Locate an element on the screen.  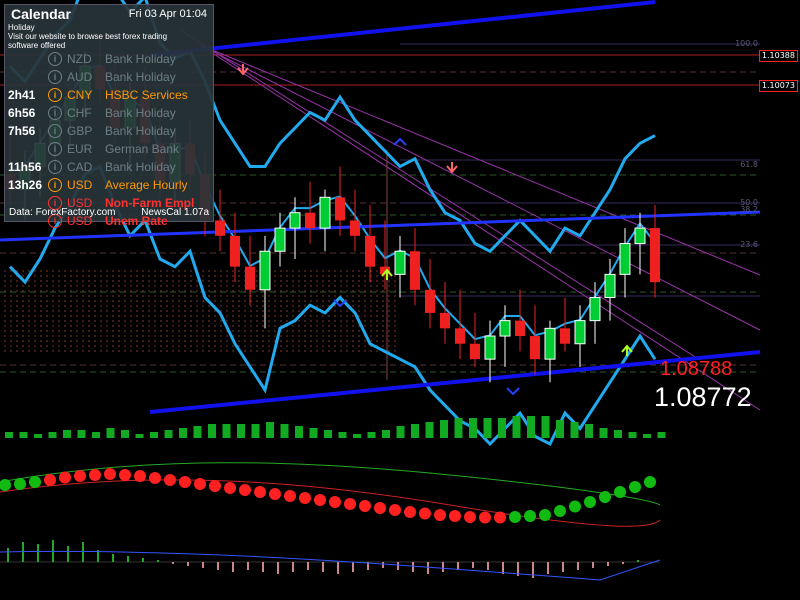
ad-line: Holiday is located at coordinates (21, 27).